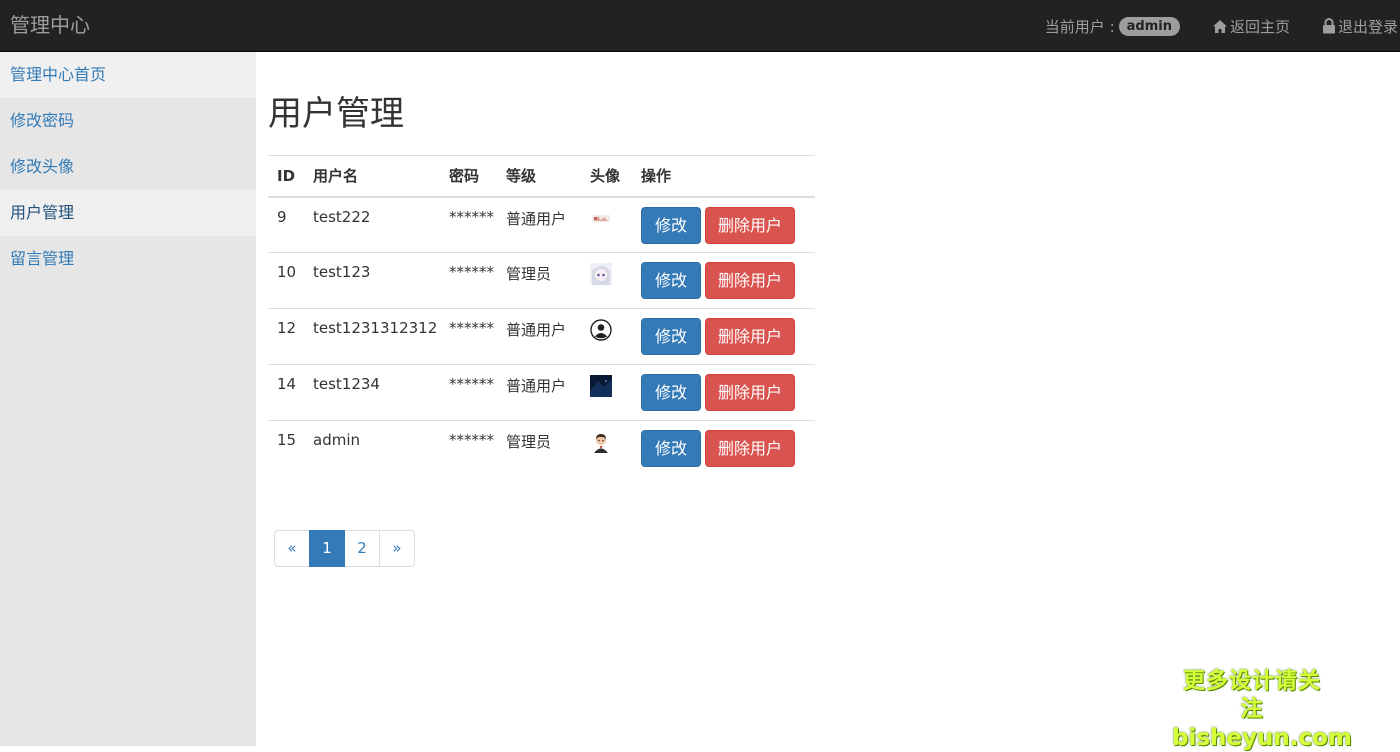 The width and height of the screenshot is (1400, 752). I want to click on logout-link: 退出登录, so click(1360, 26).